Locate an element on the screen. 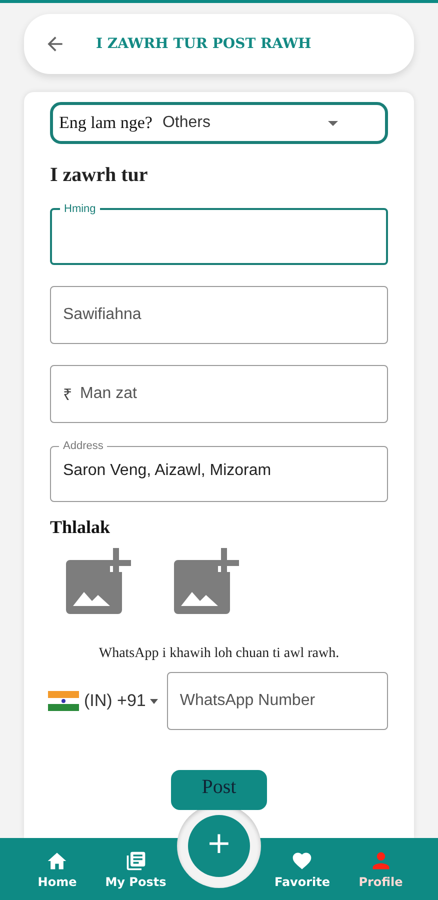 Image resolution: width=438 pixels, height=900 pixels. documents-icon is located at coordinates (135, 861).